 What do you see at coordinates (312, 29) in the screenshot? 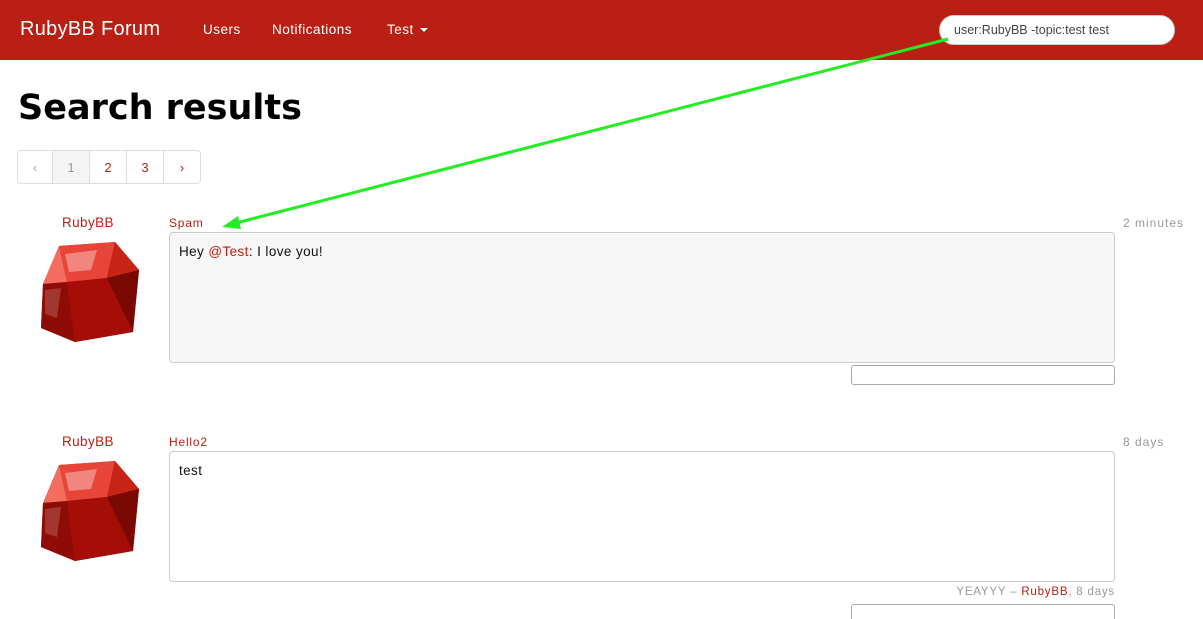
I see `nav-notifications-link: Notifications` at bounding box center [312, 29].